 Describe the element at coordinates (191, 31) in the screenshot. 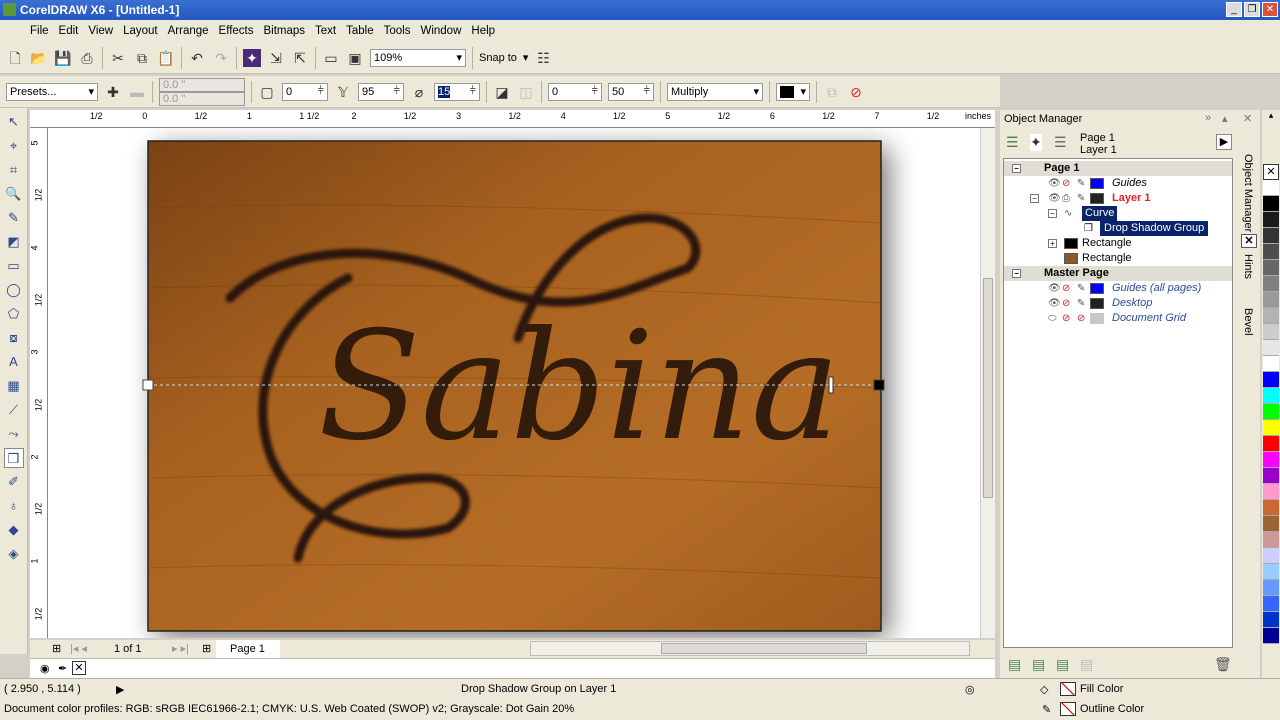

I see `menu-arrange: Arrange` at that location.